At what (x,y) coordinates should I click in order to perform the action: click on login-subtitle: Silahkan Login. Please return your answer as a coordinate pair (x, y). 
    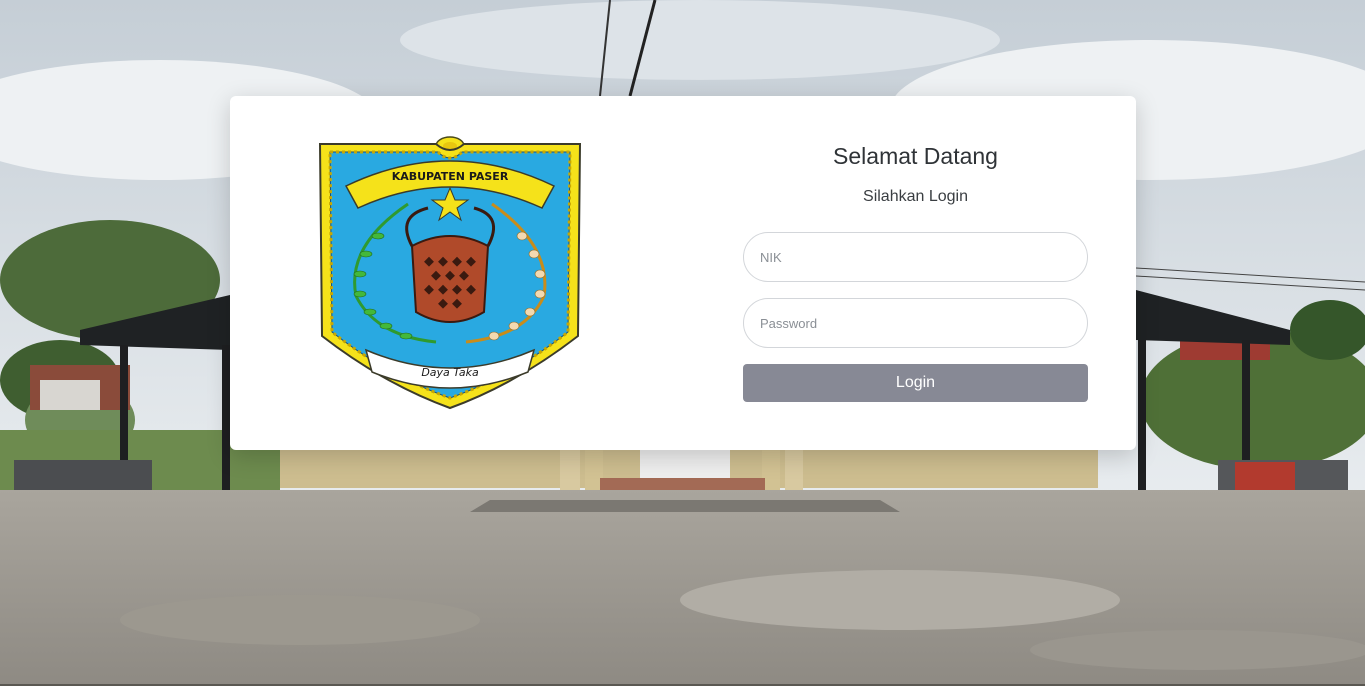
    Looking at the image, I should click on (915, 196).